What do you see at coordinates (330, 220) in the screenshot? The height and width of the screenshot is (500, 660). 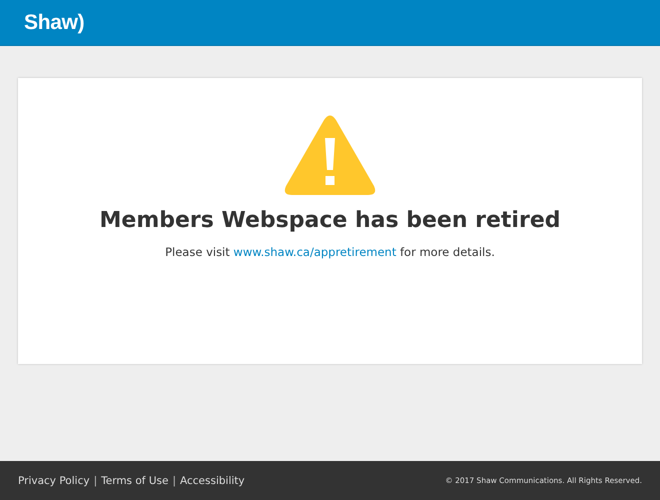 I see `notice-title: Members Webspace has been retired` at bounding box center [330, 220].